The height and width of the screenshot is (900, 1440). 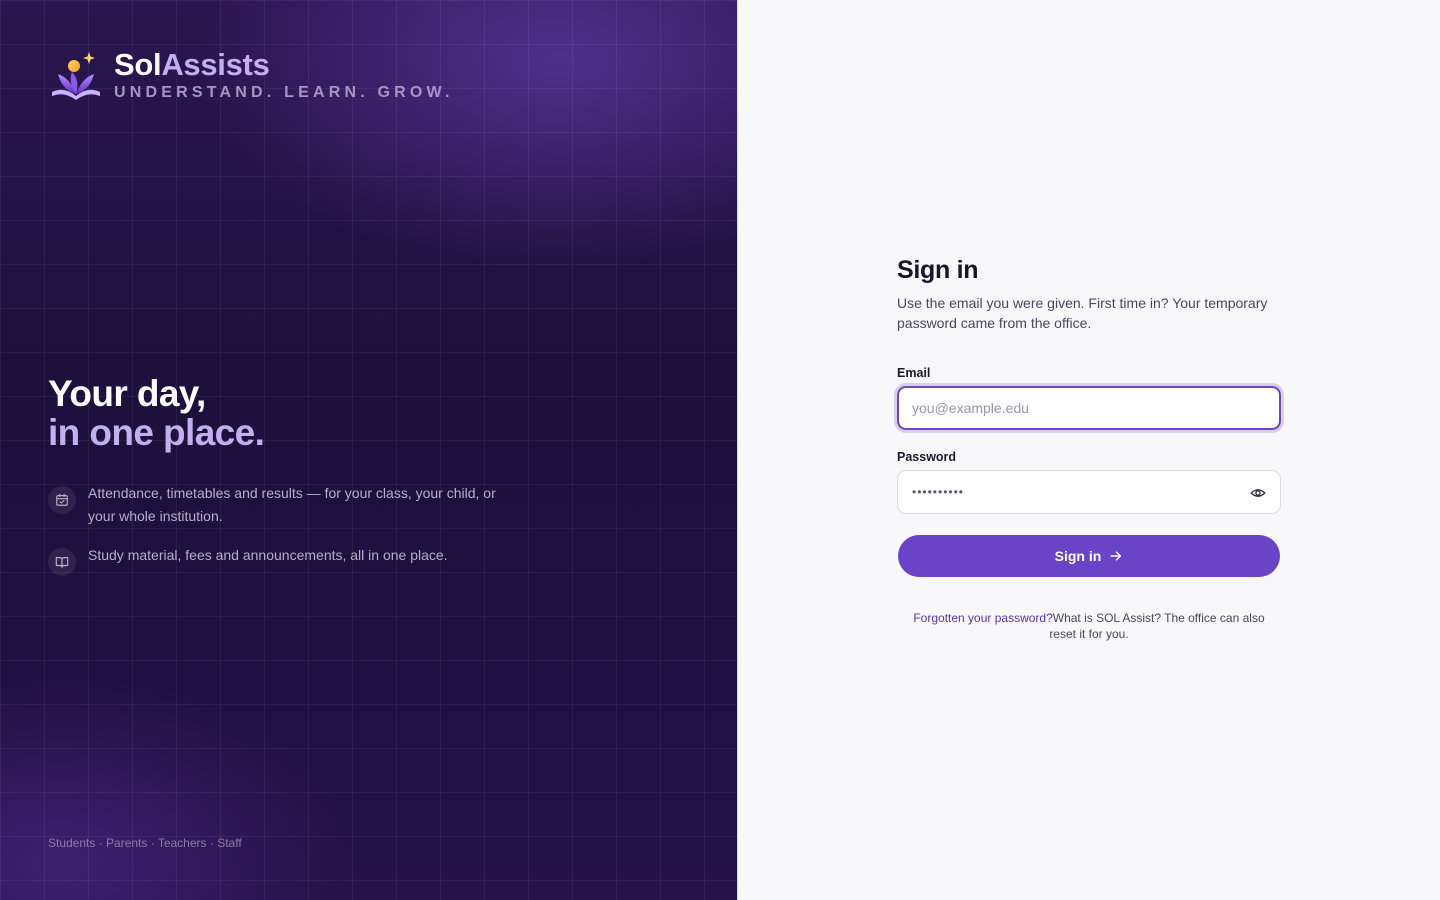 What do you see at coordinates (62, 562) in the screenshot?
I see `book-open-icon` at bounding box center [62, 562].